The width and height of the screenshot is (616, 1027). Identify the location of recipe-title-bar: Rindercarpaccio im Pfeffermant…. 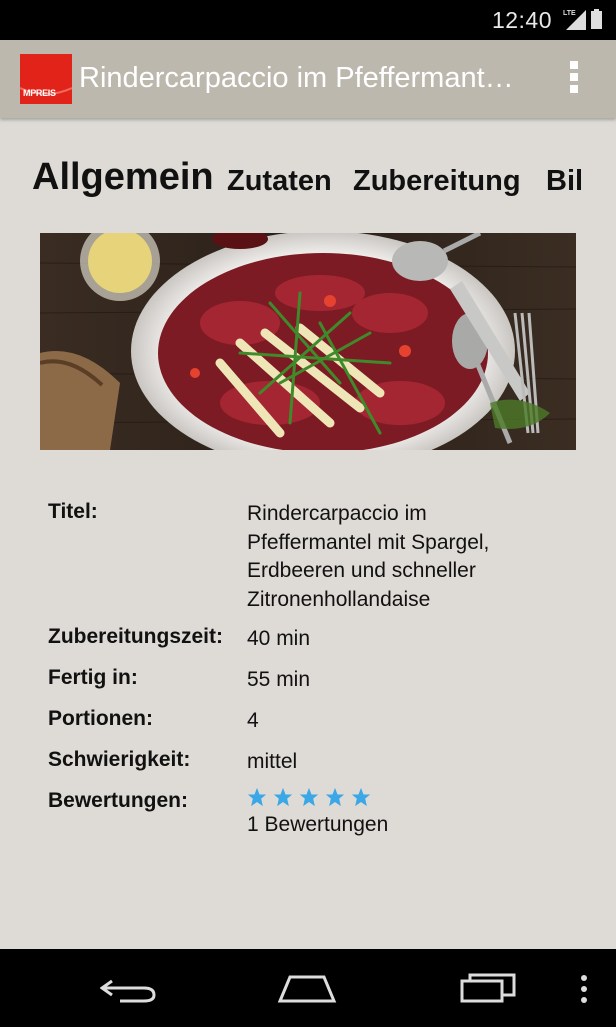
(296, 78).